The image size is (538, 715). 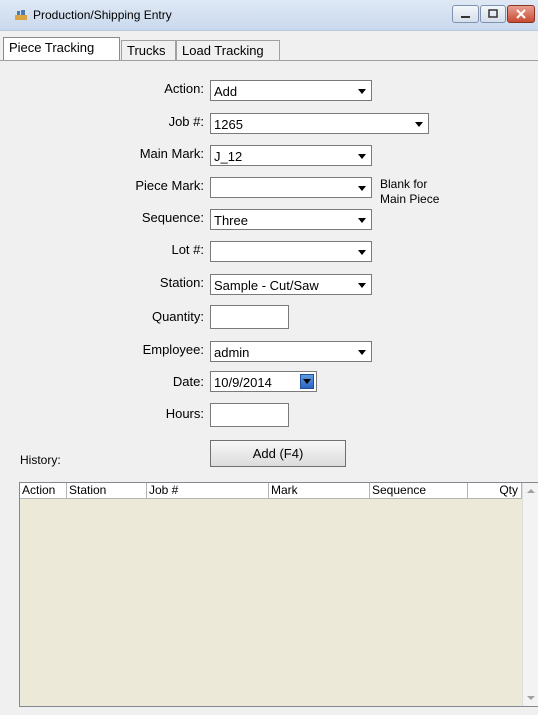 I want to click on date-label: Date:, so click(x=188, y=381).